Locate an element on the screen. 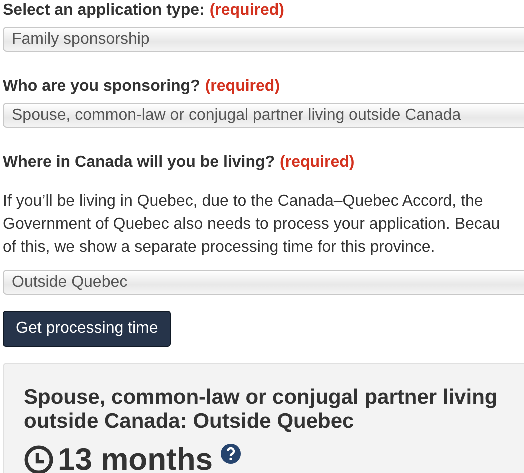 Image resolution: width=524 pixels, height=473 pixels. field-label: Select an application type: is located at coordinates (104, 11).